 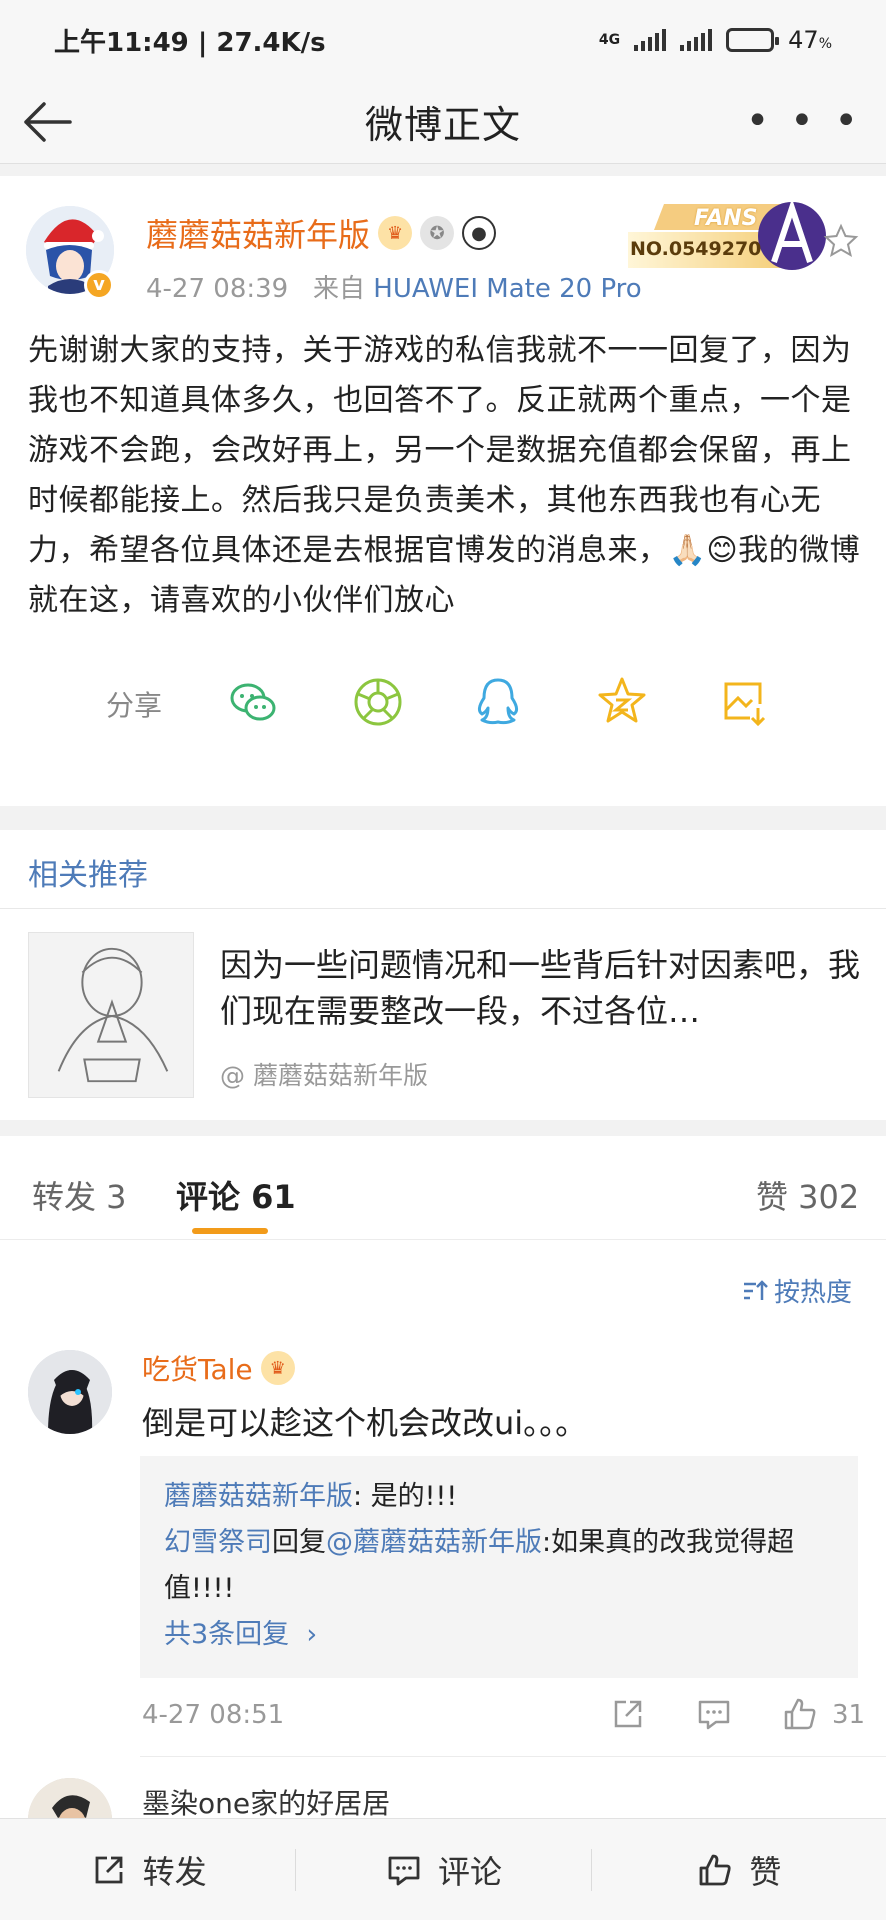 I want to click on chevron-right-icon: ›, so click(x=307, y=1634).